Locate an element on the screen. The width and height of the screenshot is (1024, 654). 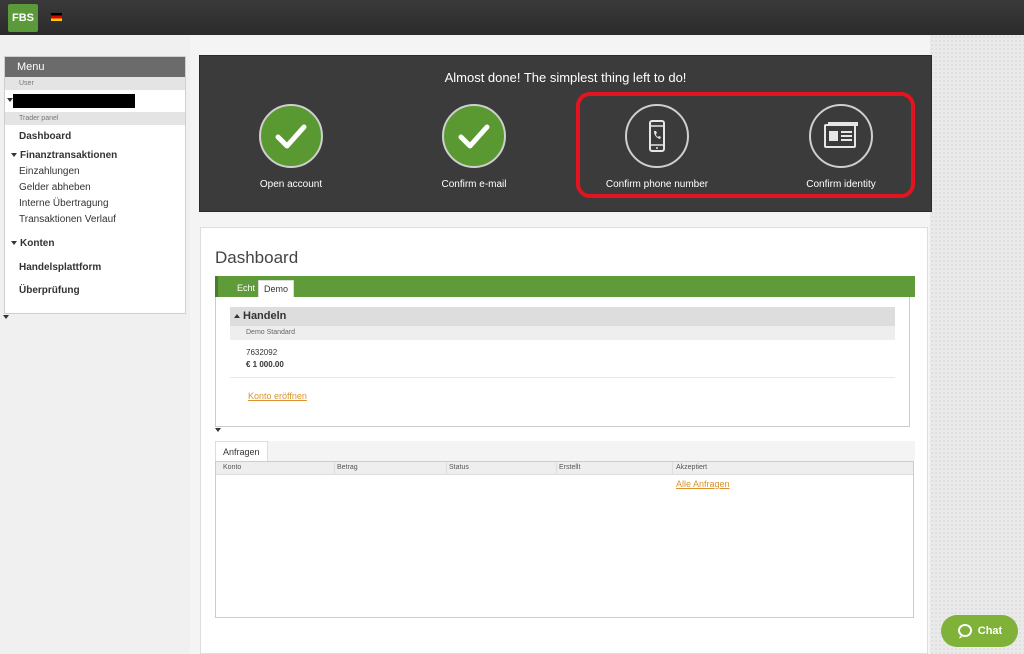
requests-tabs: Anfragen is located at coordinates (565, 451).